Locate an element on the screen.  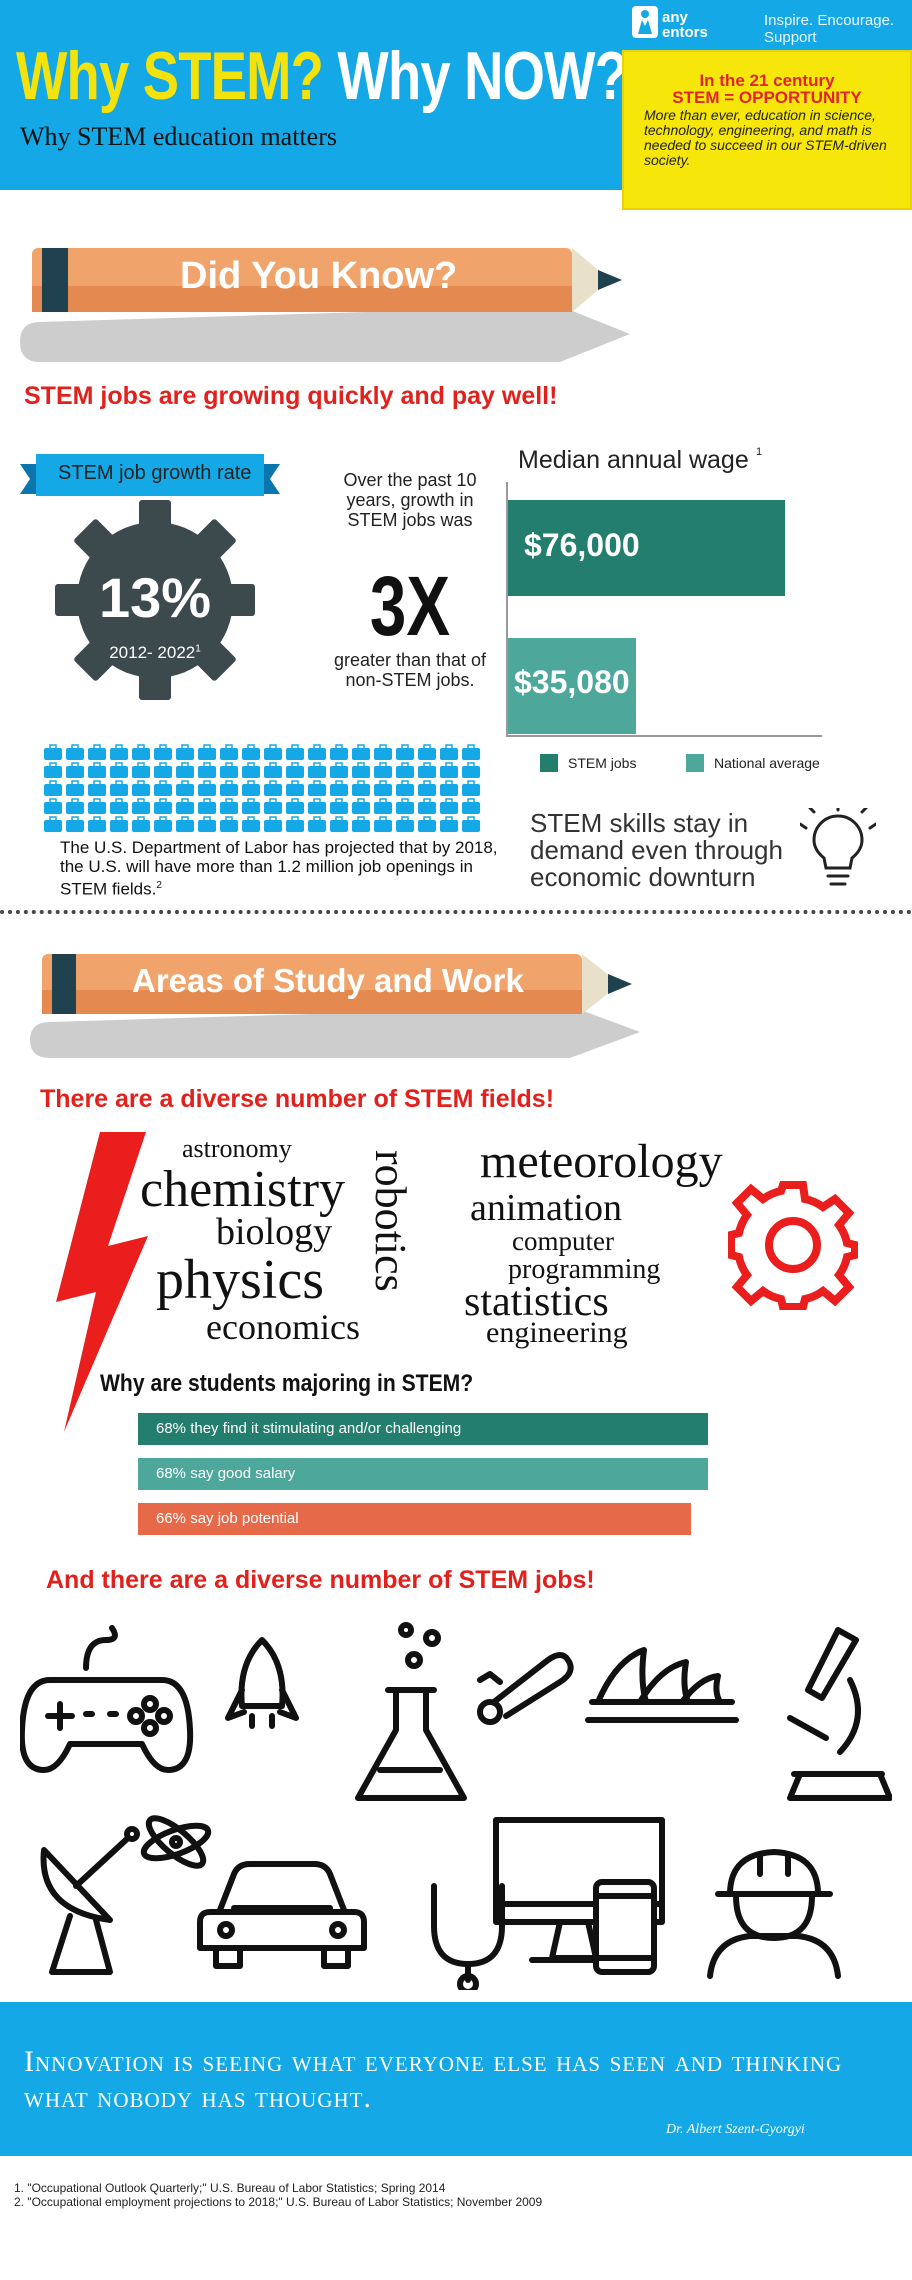
computer-monitor-icon is located at coordinates (579, 1896).